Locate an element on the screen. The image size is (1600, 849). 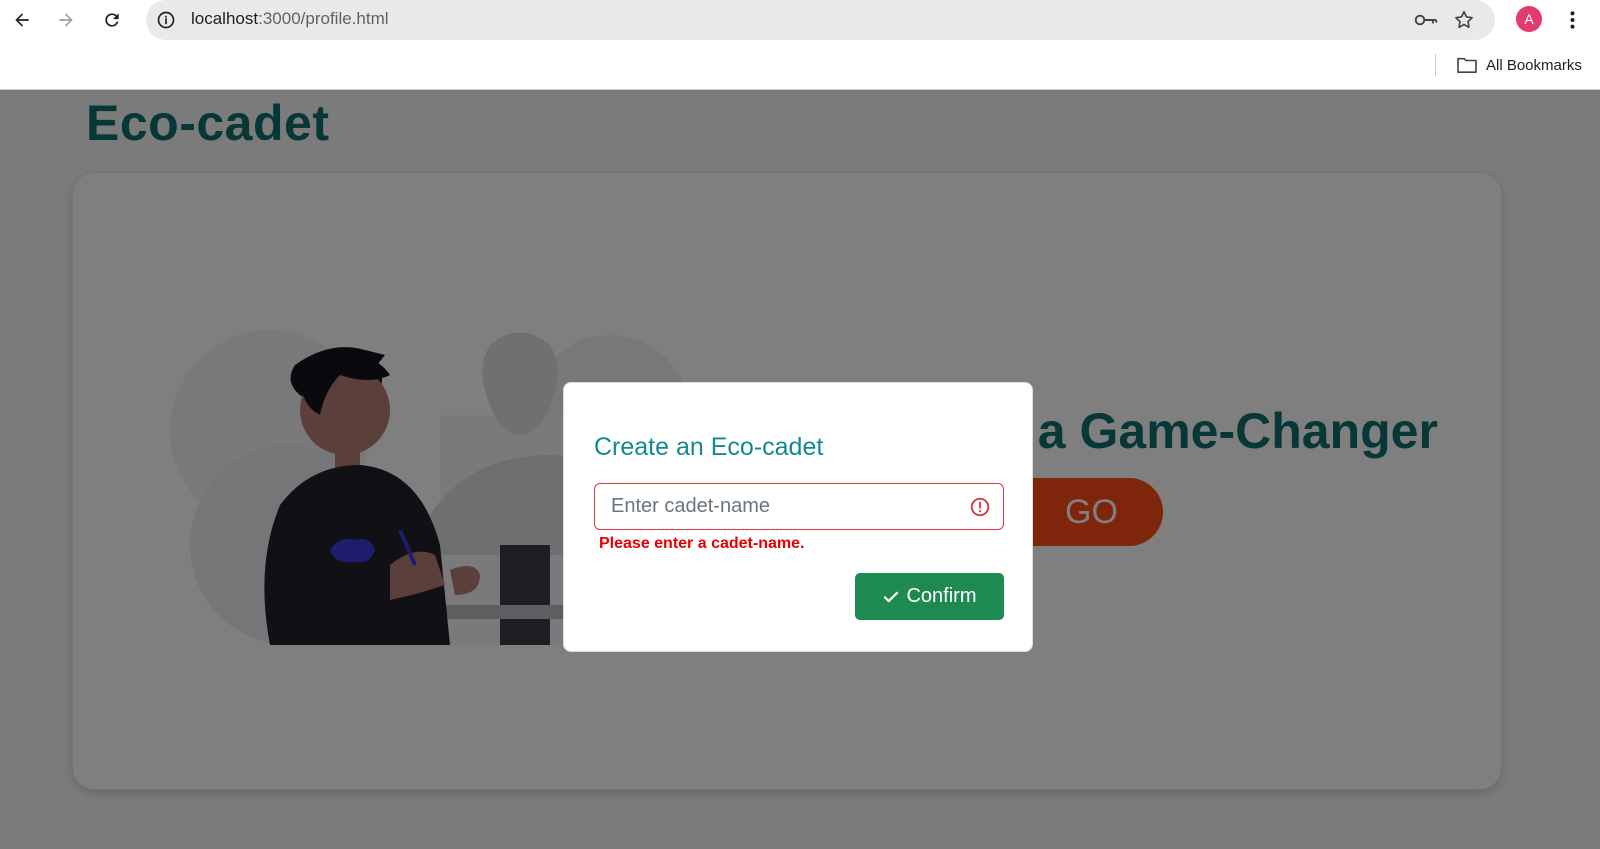
bookmark-star-icon is located at coordinates (1464, 20).